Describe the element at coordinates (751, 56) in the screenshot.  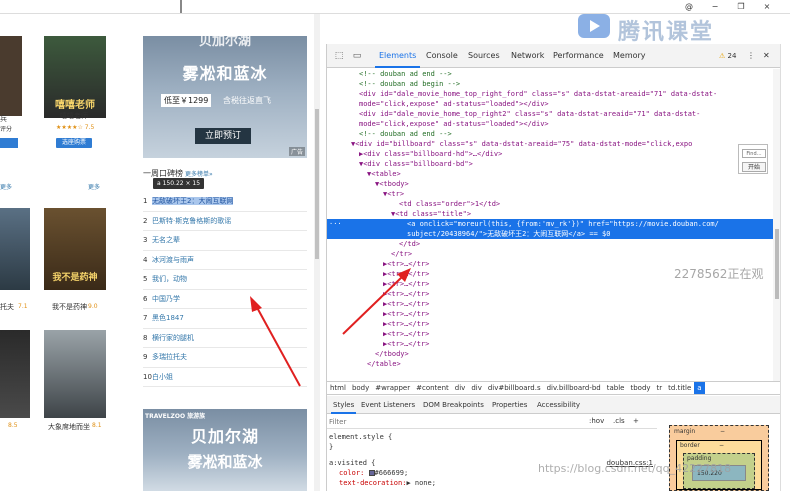
I see `devtools-menu-icon: ⋮` at that location.